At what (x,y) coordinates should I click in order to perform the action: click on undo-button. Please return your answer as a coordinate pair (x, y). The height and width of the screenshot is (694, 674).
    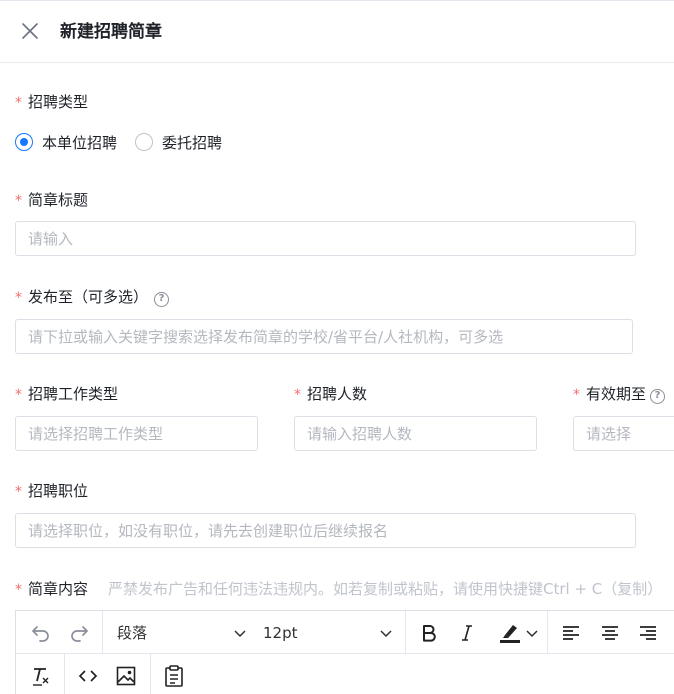
    Looking at the image, I should click on (41, 632).